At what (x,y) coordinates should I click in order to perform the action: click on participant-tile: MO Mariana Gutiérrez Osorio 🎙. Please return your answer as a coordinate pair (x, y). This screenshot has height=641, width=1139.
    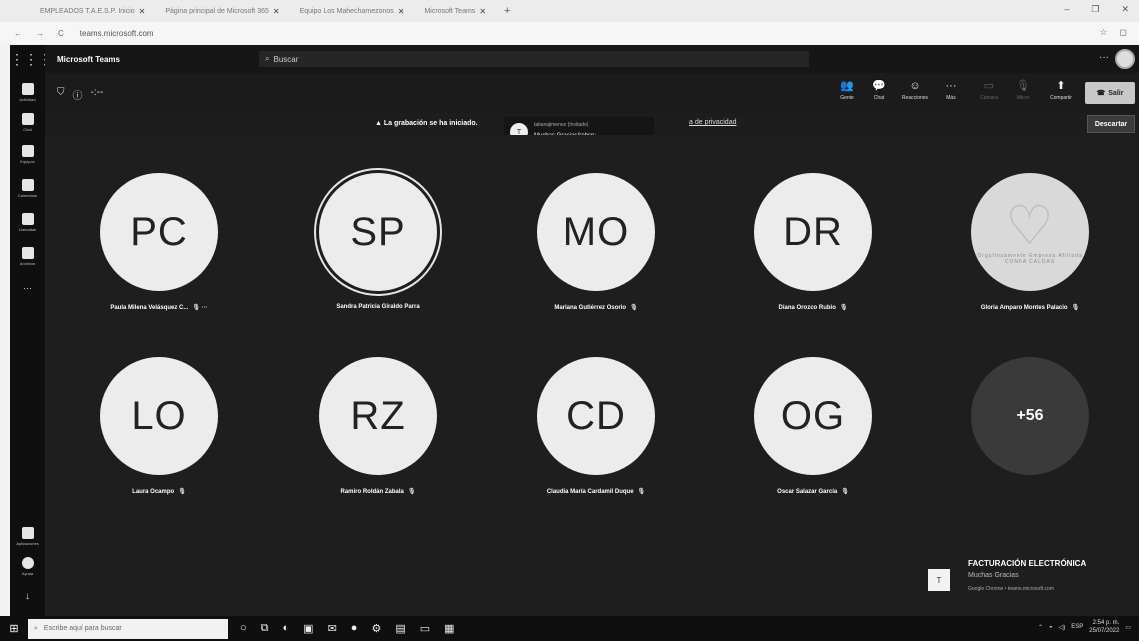
    Looking at the image, I should click on (596, 253).